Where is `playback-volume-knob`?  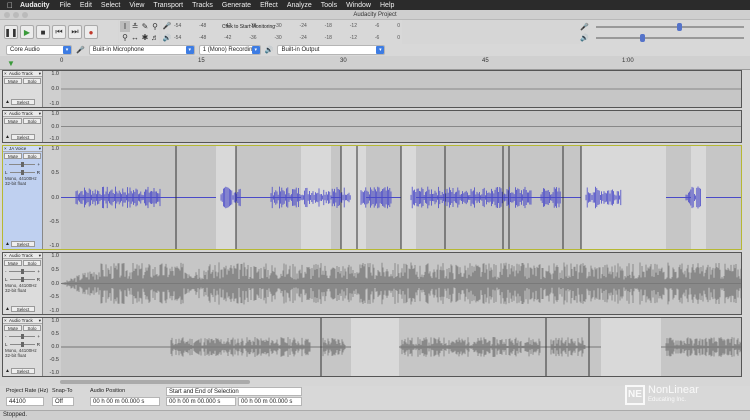
playback-volume-knob is located at coordinates (643, 37).